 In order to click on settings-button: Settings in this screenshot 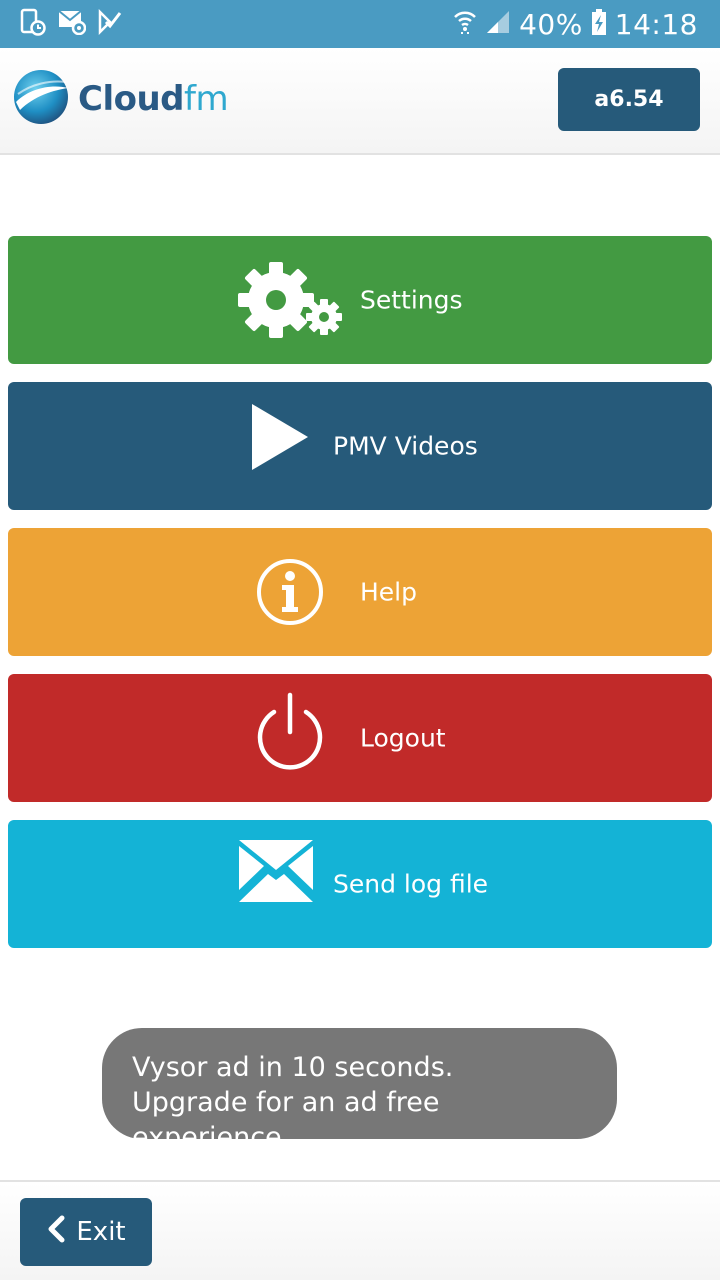, I will do `click(360, 300)`.